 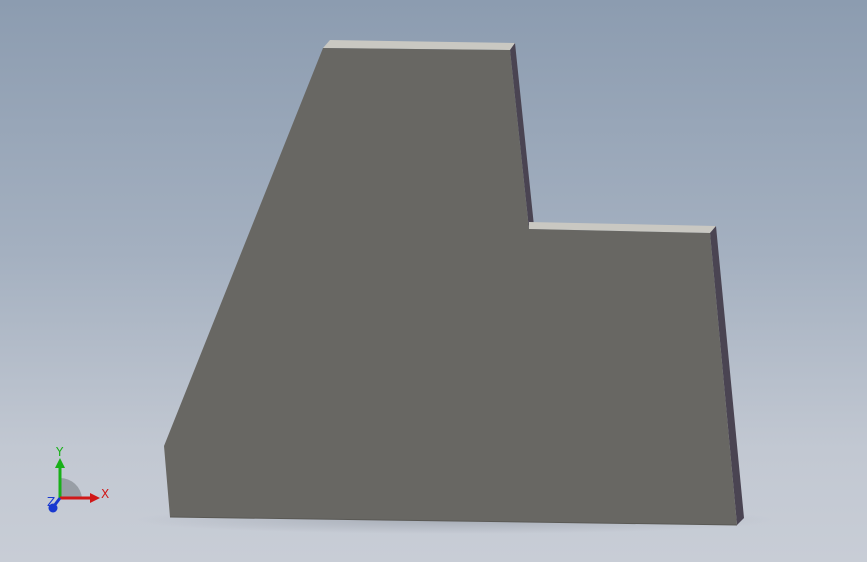 What do you see at coordinates (105, 494) in the screenshot?
I see `x-axis-label: X` at bounding box center [105, 494].